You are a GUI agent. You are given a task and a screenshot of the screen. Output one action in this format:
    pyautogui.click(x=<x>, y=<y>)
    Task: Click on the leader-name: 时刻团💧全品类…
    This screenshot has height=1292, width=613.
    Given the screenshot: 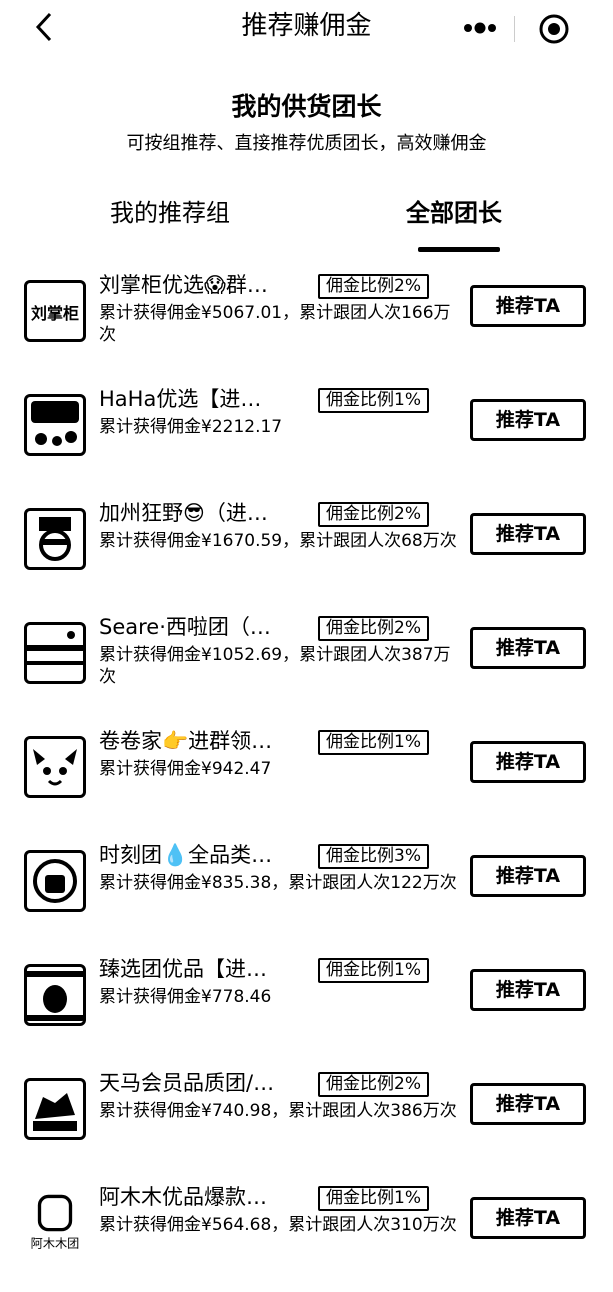 What is the action you would take?
    pyautogui.click(x=186, y=855)
    